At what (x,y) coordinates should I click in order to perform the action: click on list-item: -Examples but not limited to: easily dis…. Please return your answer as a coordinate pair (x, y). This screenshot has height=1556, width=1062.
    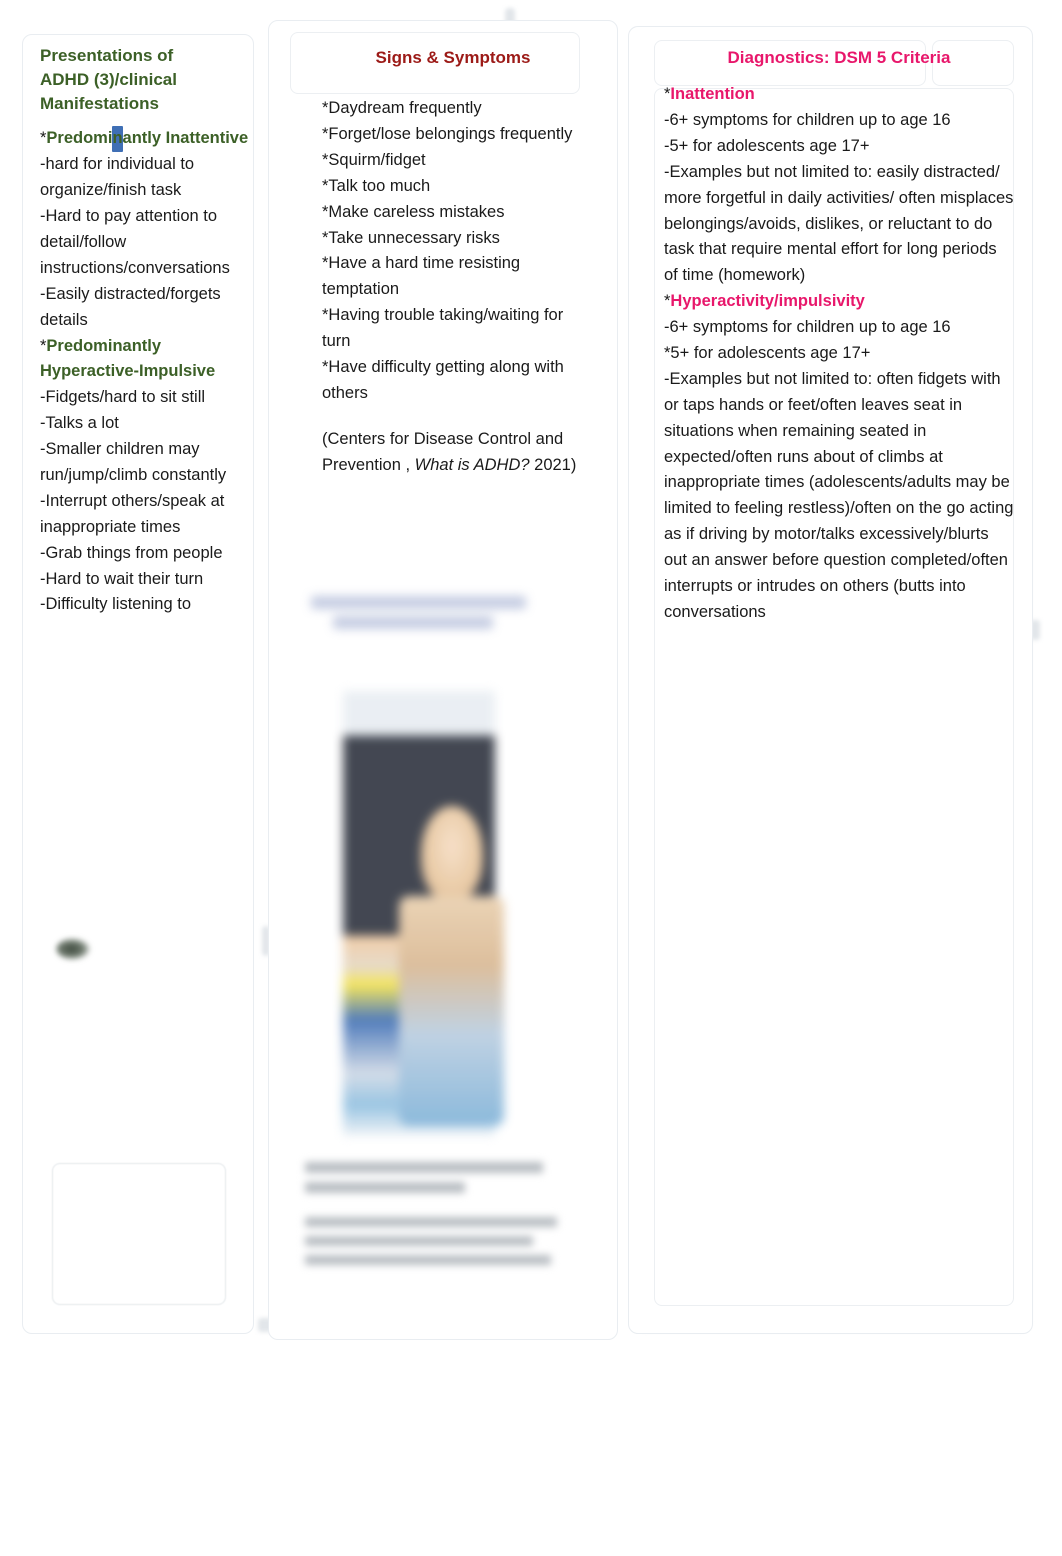
    Looking at the image, I should click on (839, 223).